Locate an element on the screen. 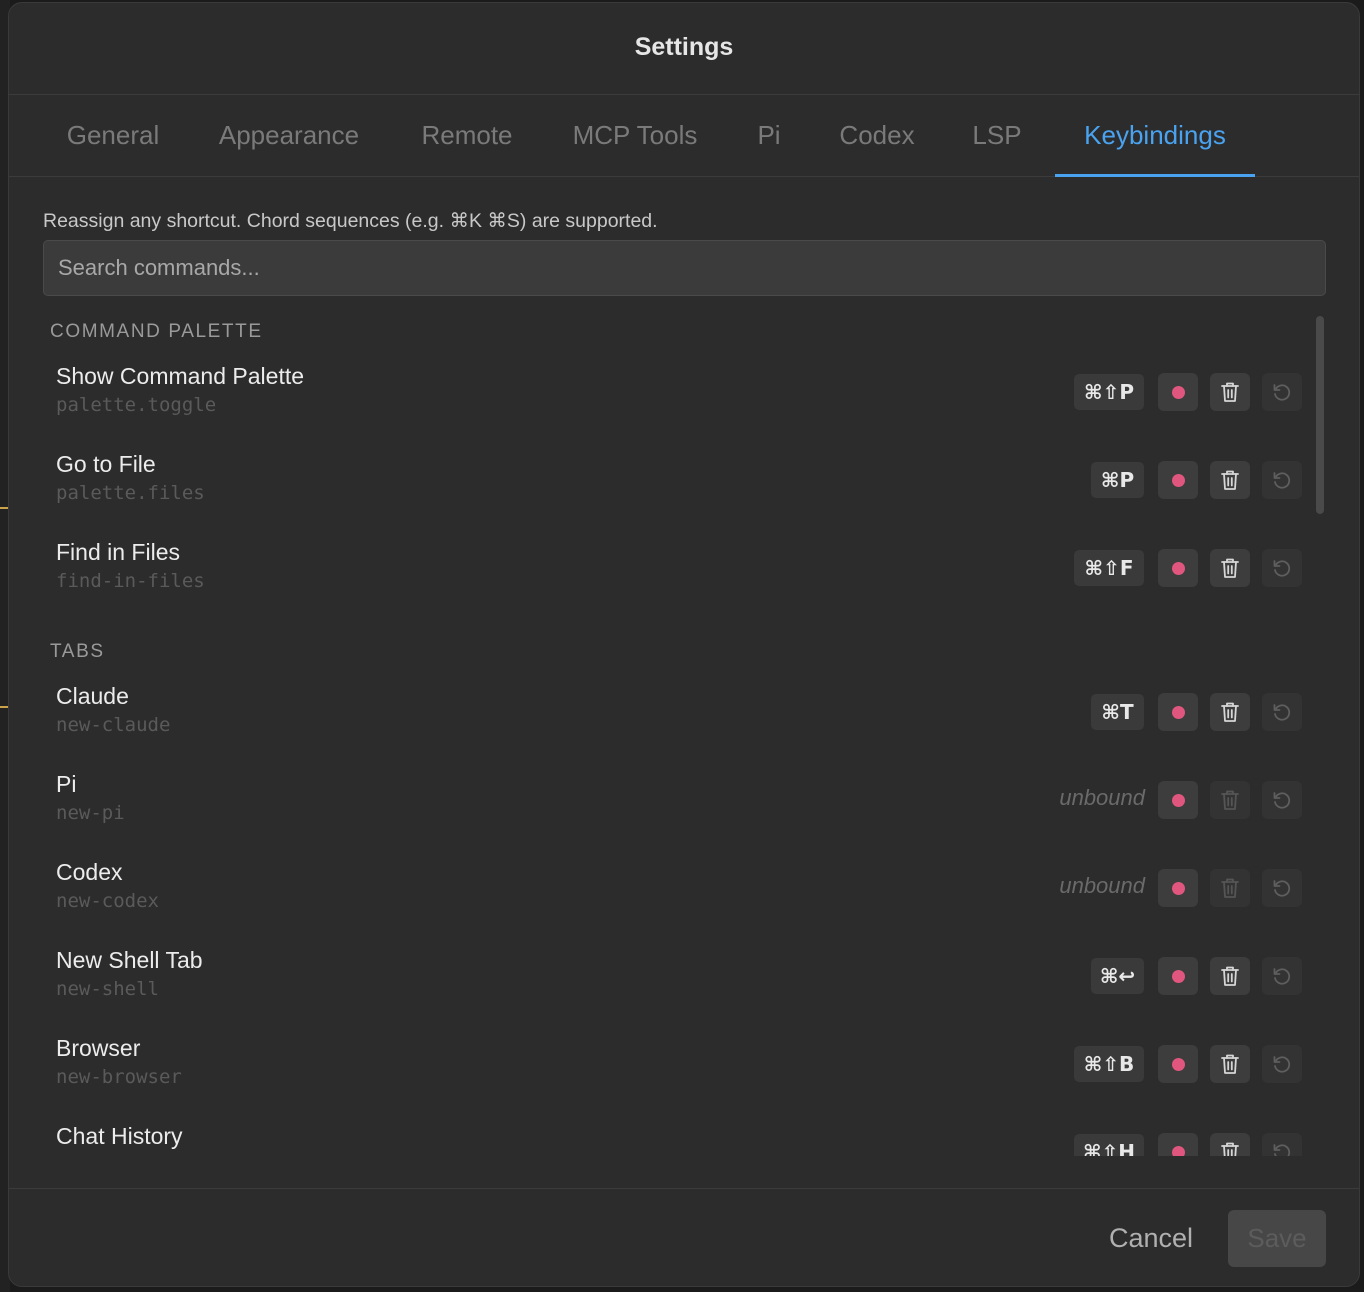  command-id: new-pi is located at coordinates (90, 813).